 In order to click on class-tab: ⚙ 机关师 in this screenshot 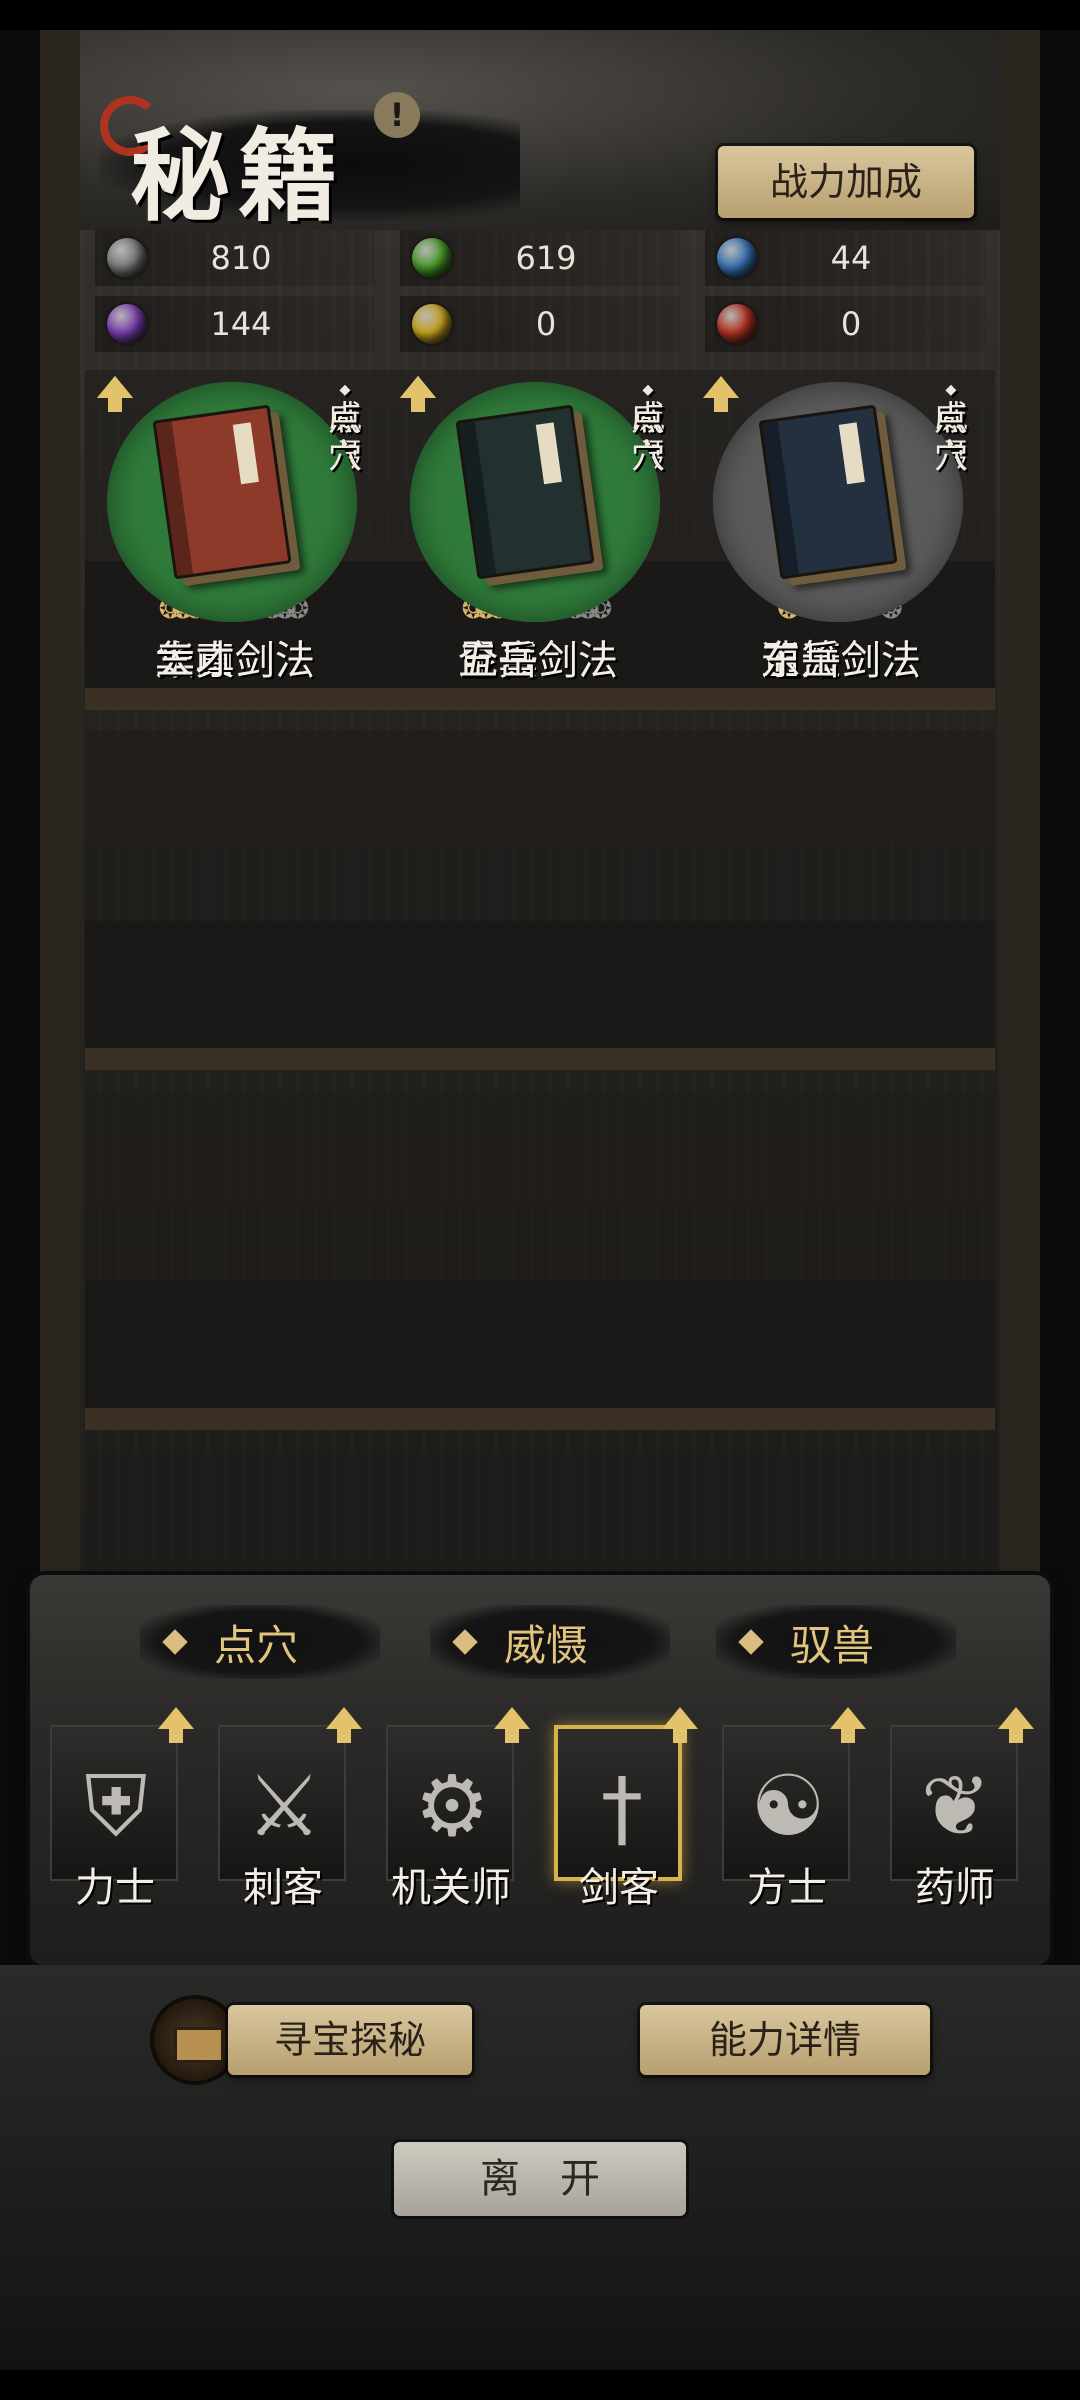, I will do `click(448, 1826)`.